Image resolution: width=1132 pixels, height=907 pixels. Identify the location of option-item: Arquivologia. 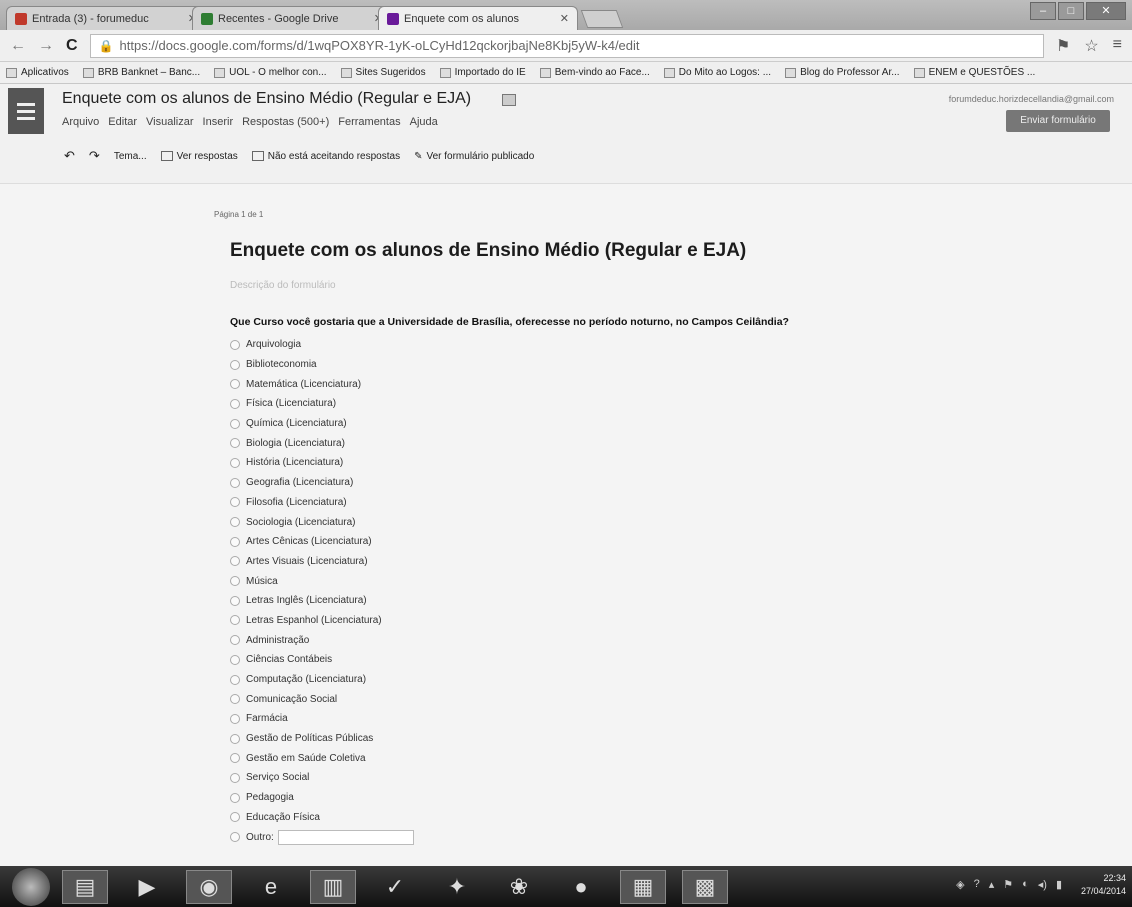
(322, 345).